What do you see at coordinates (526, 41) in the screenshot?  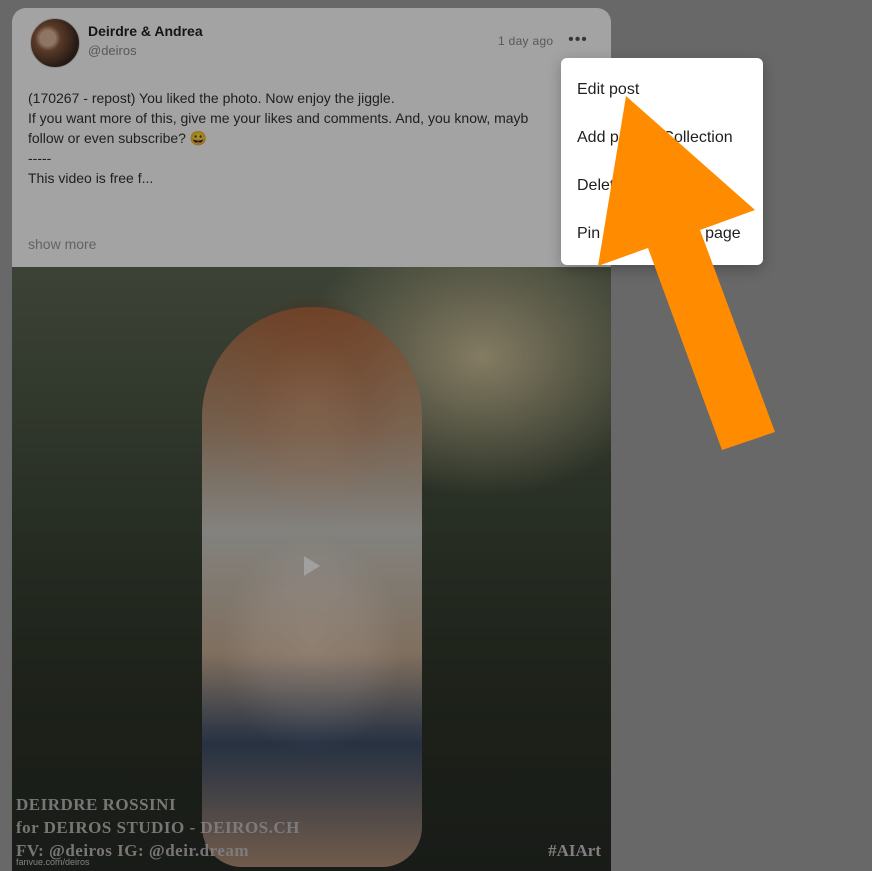 I see `post-timestamp: 1 day ago` at bounding box center [526, 41].